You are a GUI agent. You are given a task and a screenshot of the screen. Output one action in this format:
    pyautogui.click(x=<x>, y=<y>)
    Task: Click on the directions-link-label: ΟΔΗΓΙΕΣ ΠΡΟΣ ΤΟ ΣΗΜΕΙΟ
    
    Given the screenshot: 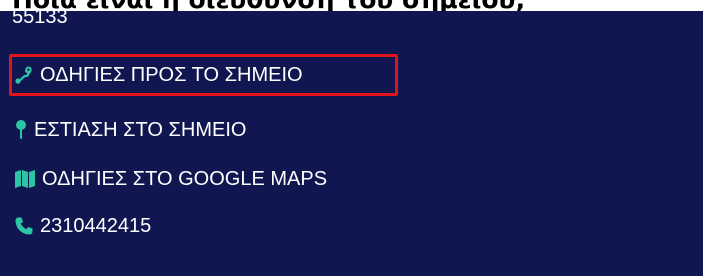 What is the action you would take?
    pyautogui.click(x=171, y=75)
    